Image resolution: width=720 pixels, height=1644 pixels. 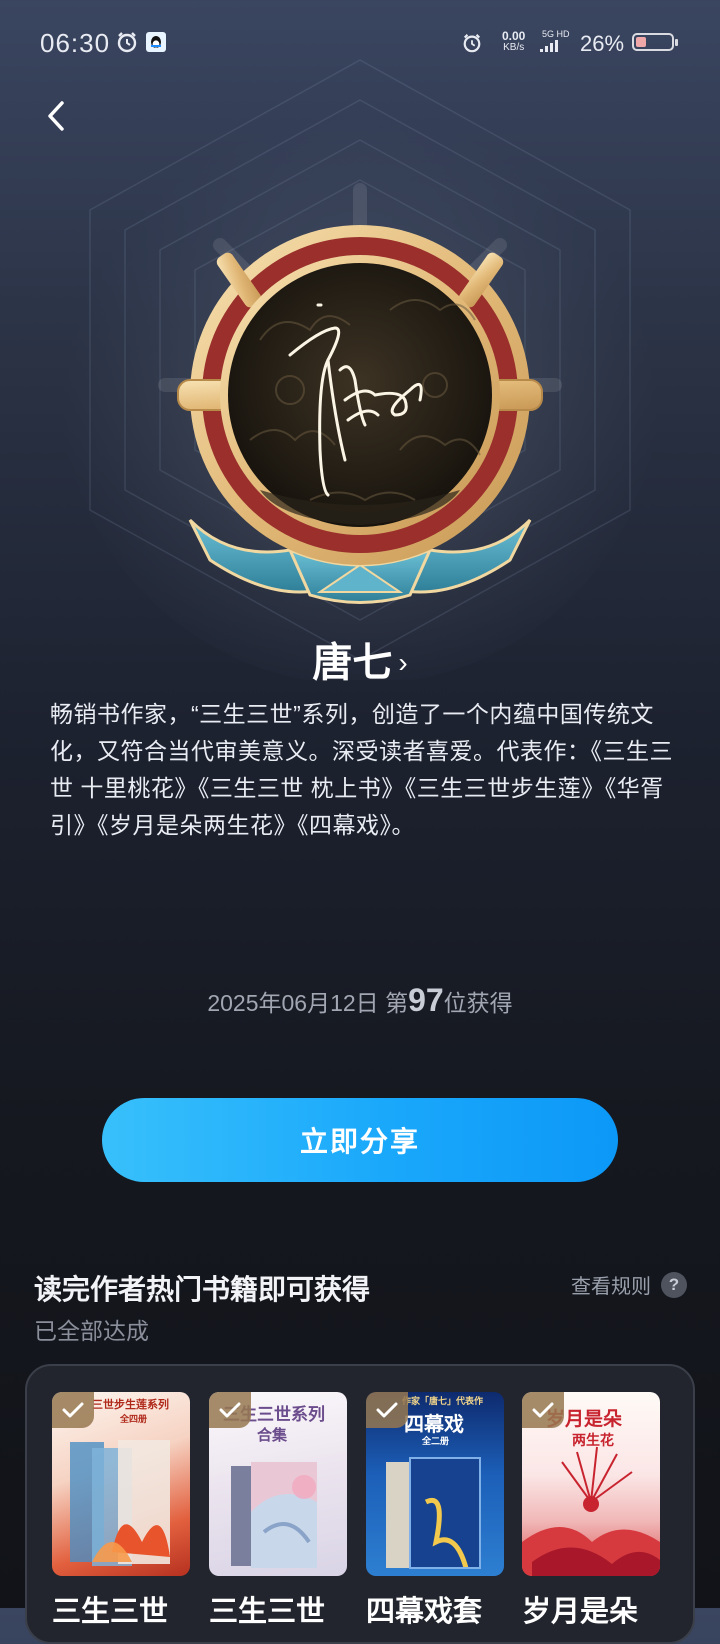 I want to click on book-cover: 三生三世系列 合集, so click(x=278, y=1484).